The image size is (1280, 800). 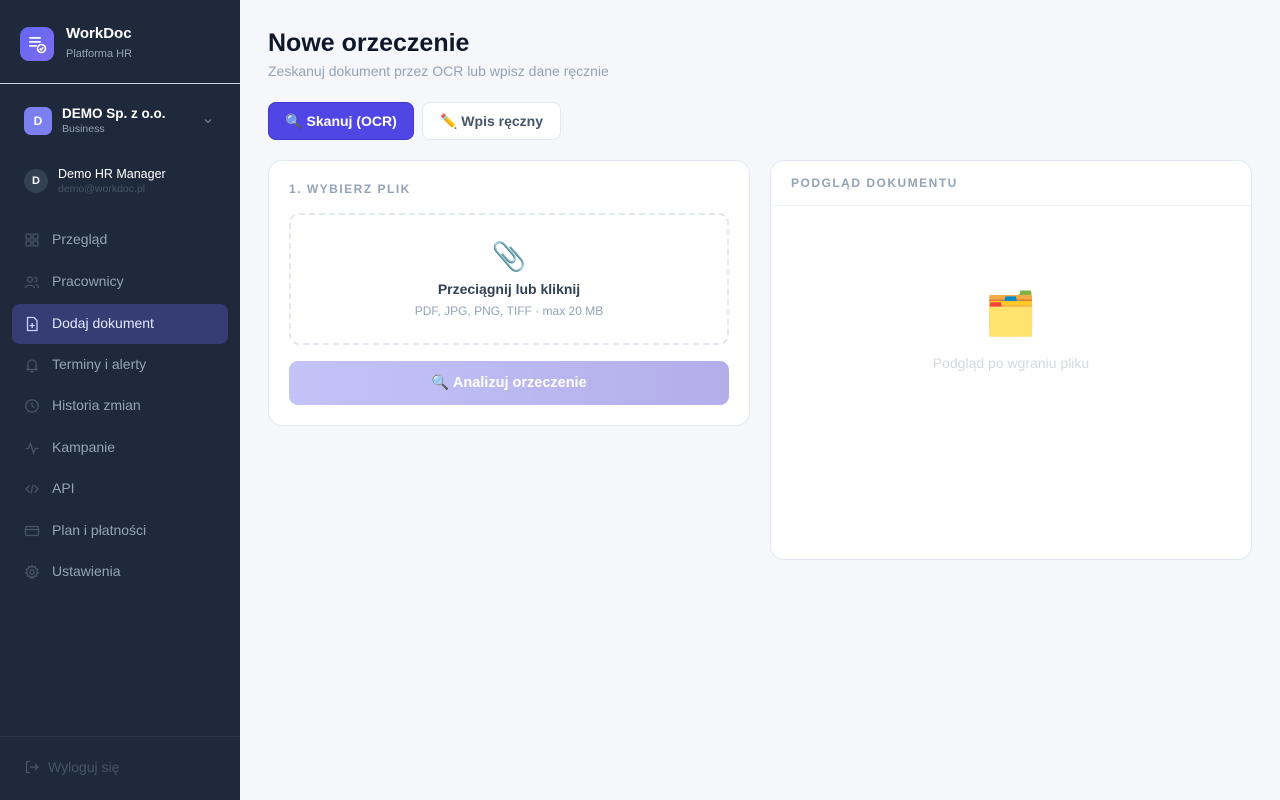 What do you see at coordinates (1011, 205) in the screenshot?
I see `divider` at bounding box center [1011, 205].